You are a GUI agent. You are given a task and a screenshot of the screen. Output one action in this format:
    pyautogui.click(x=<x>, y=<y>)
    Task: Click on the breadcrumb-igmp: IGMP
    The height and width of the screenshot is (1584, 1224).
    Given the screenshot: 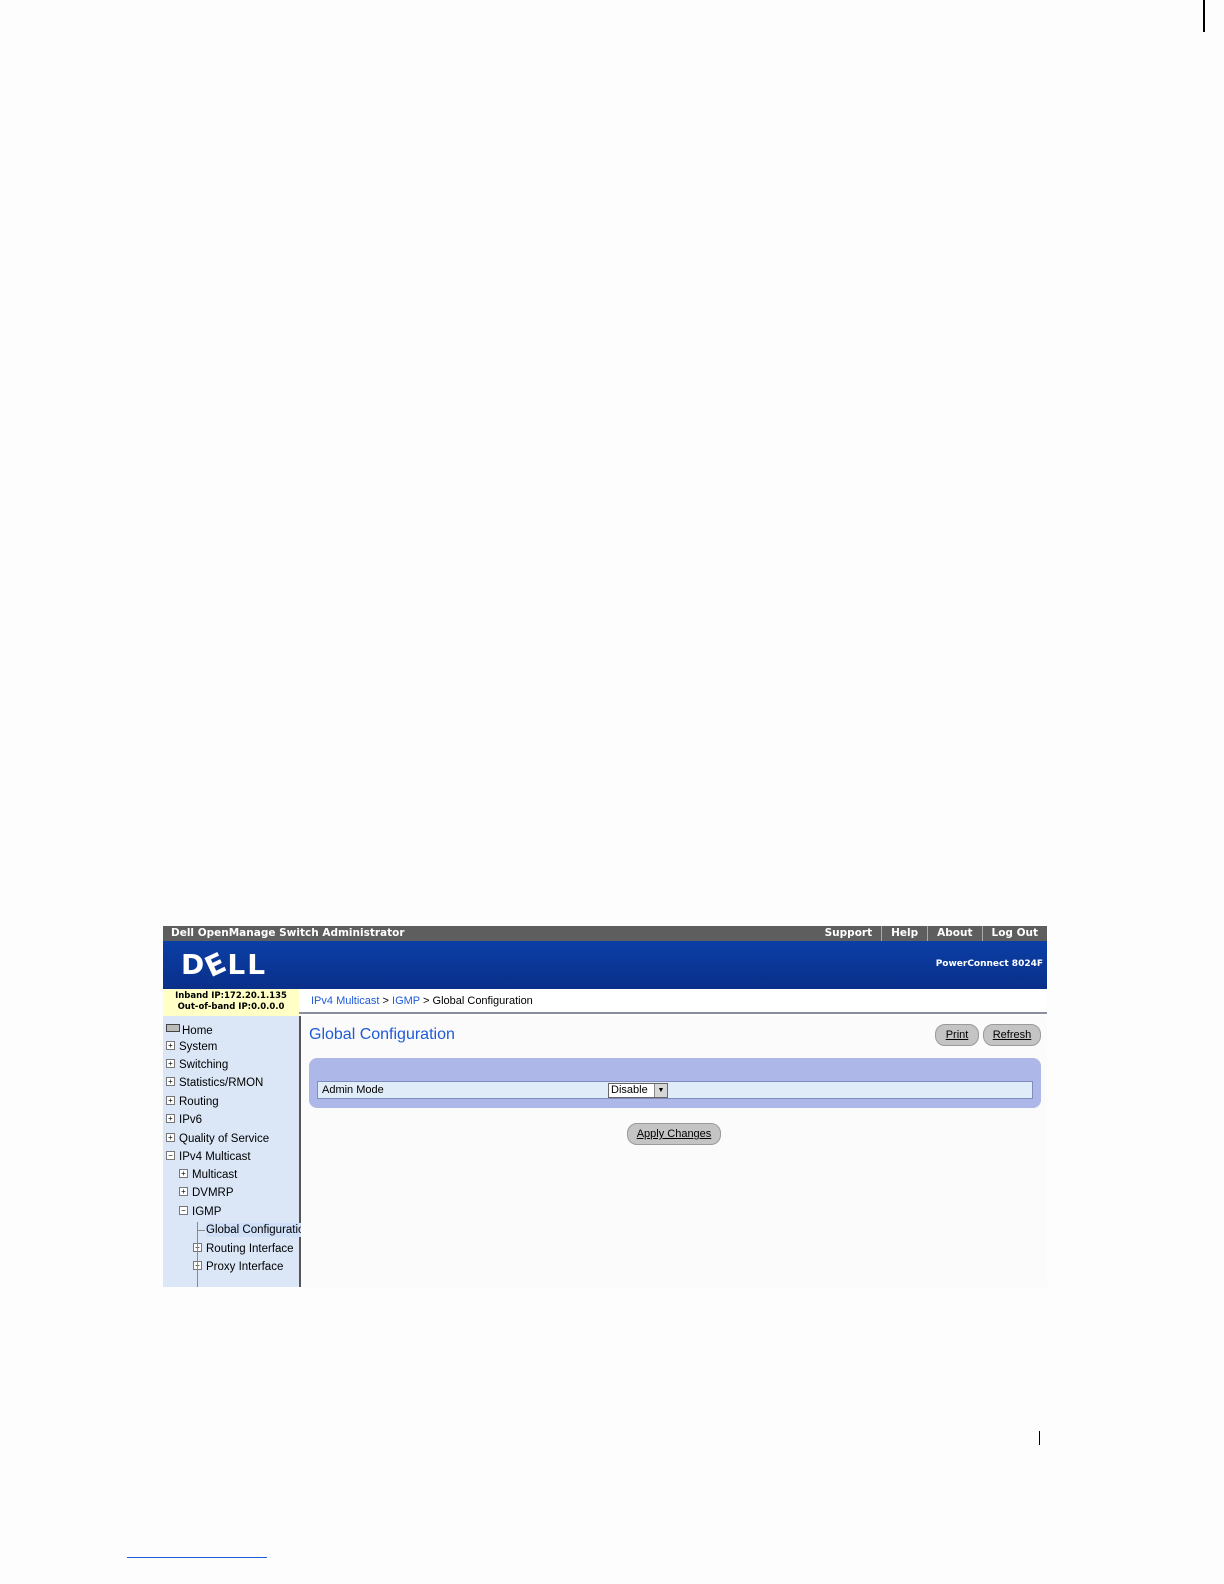 What is the action you would take?
    pyautogui.click(x=406, y=1001)
    